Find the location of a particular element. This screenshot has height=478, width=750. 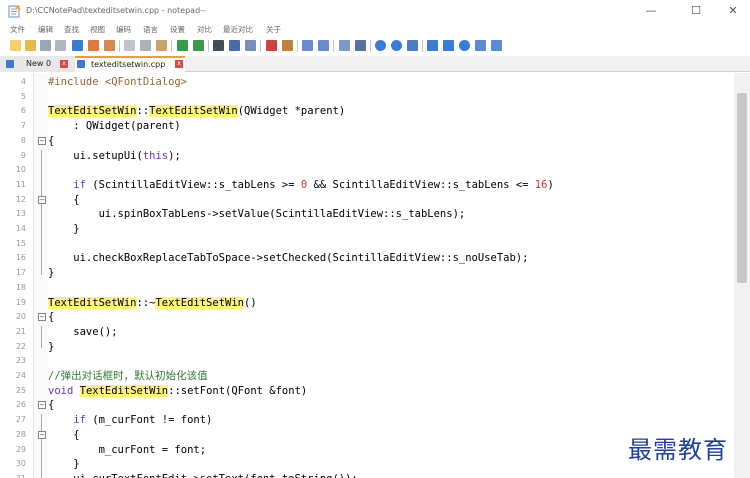

code-line: 20 −{ is located at coordinates (367, 317).